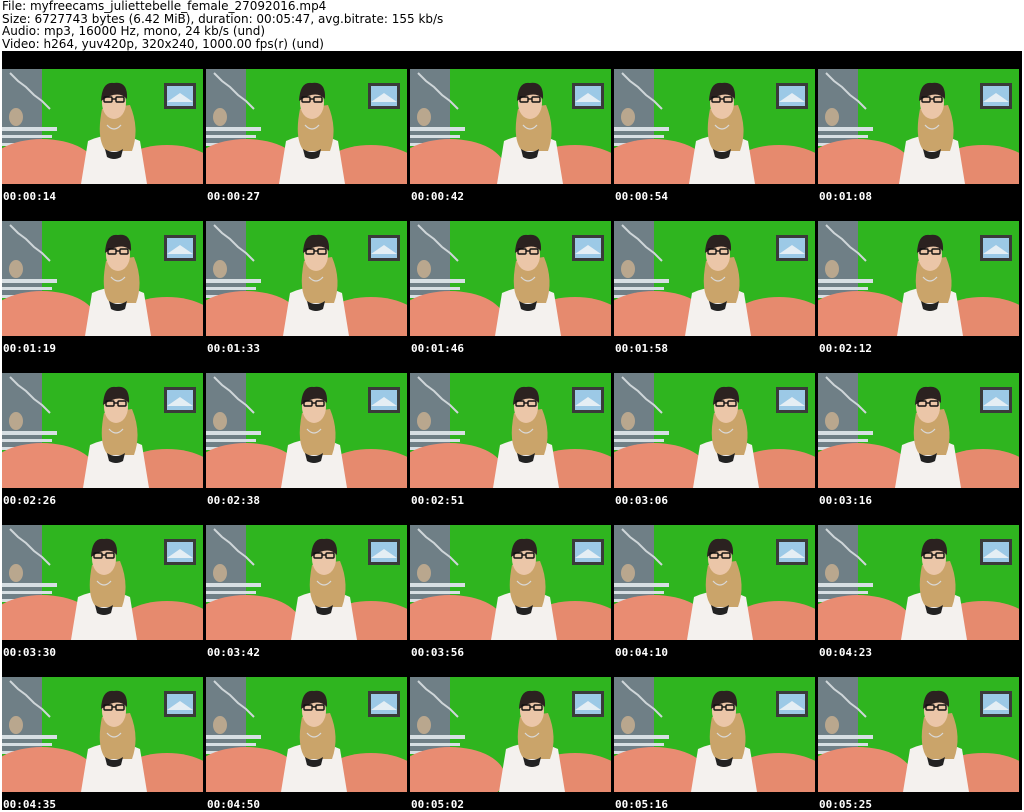 The width and height of the screenshot is (1024, 812). I want to click on frame-timestamp: 00:02:38, so click(233, 500).